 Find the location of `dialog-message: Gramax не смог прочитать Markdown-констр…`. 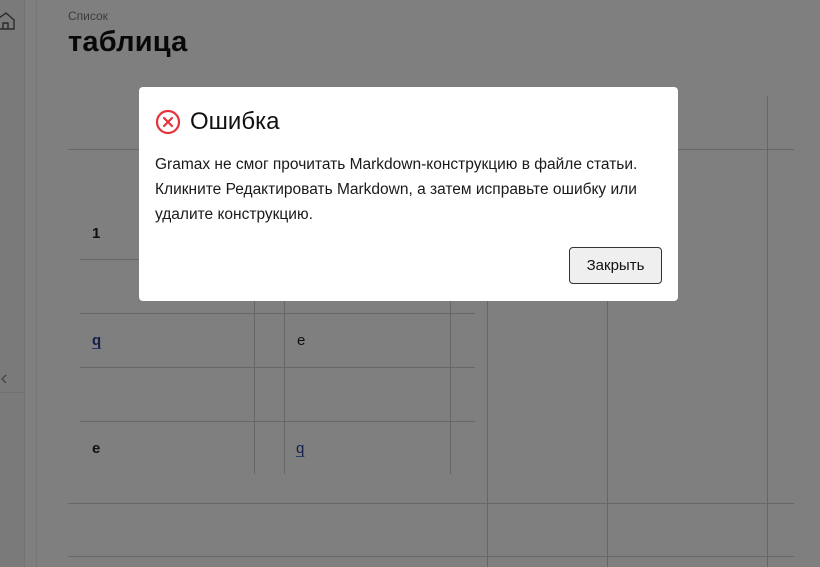

dialog-message: Gramax не смог прочитать Markdown-констр… is located at coordinates (412, 189).